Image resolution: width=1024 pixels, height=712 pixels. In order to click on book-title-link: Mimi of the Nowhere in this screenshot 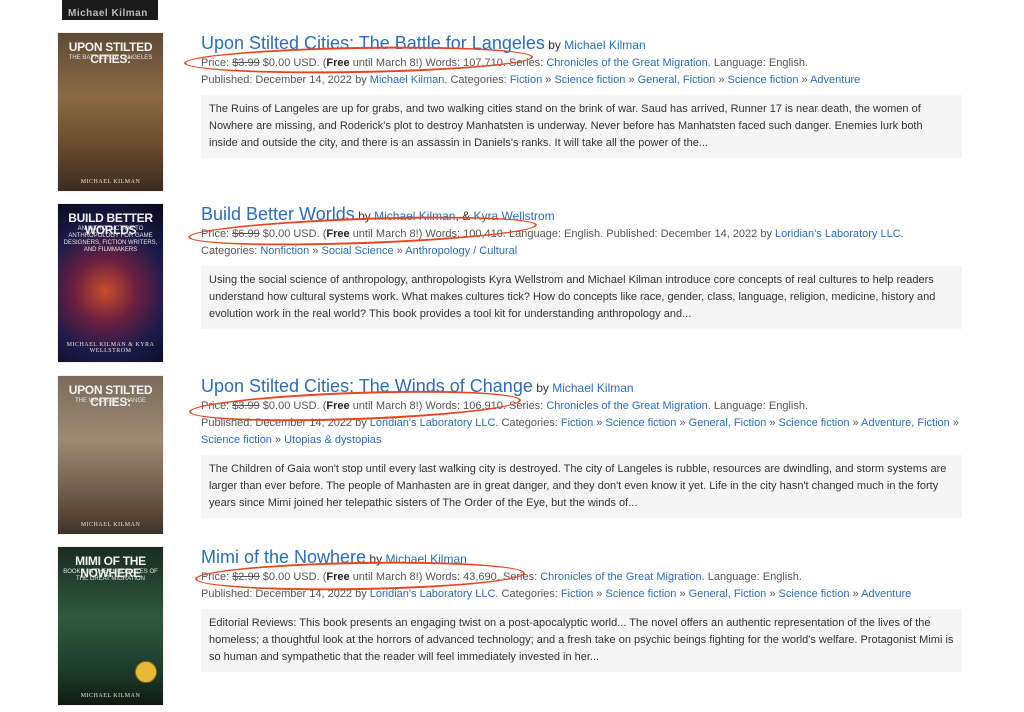, I will do `click(283, 557)`.